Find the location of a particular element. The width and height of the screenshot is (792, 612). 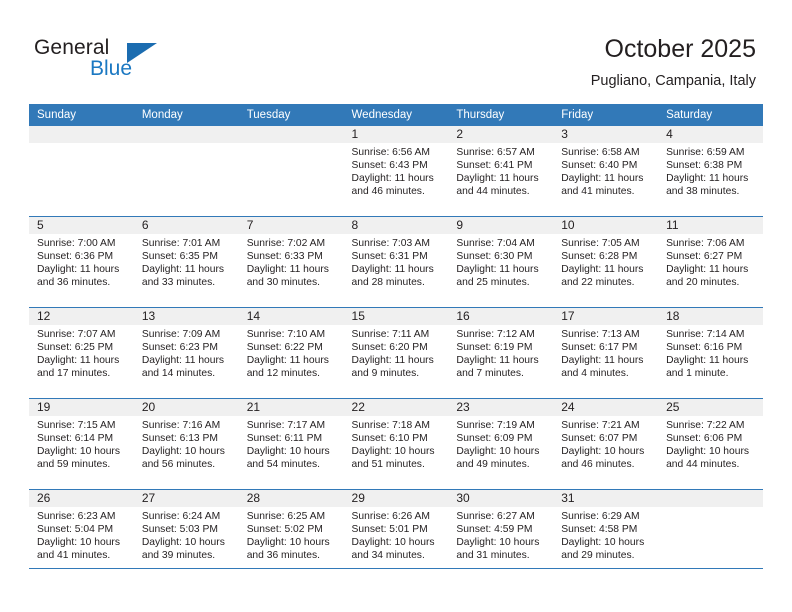

sunset-text: Sunset: 6:19 PM is located at coordinates (494, 347).